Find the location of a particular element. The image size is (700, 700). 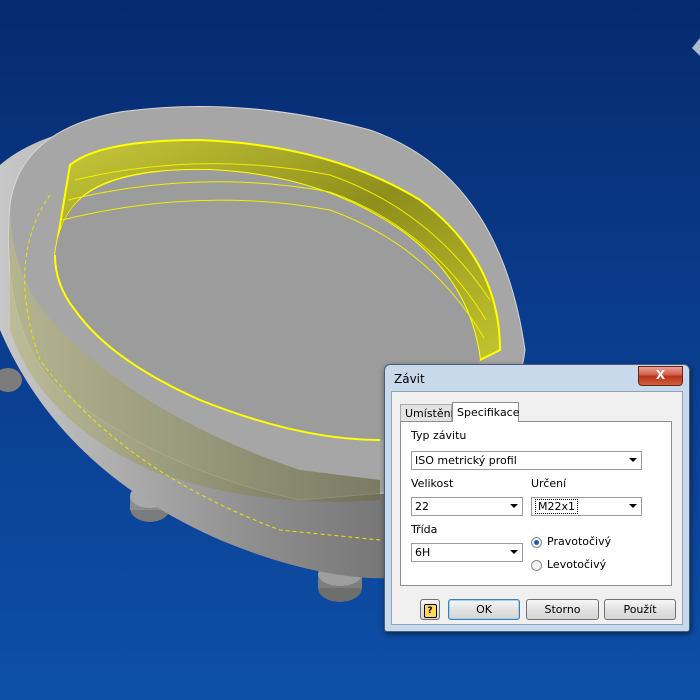

dialog-titlebar: Závit X is located at coordinates (537, 378).